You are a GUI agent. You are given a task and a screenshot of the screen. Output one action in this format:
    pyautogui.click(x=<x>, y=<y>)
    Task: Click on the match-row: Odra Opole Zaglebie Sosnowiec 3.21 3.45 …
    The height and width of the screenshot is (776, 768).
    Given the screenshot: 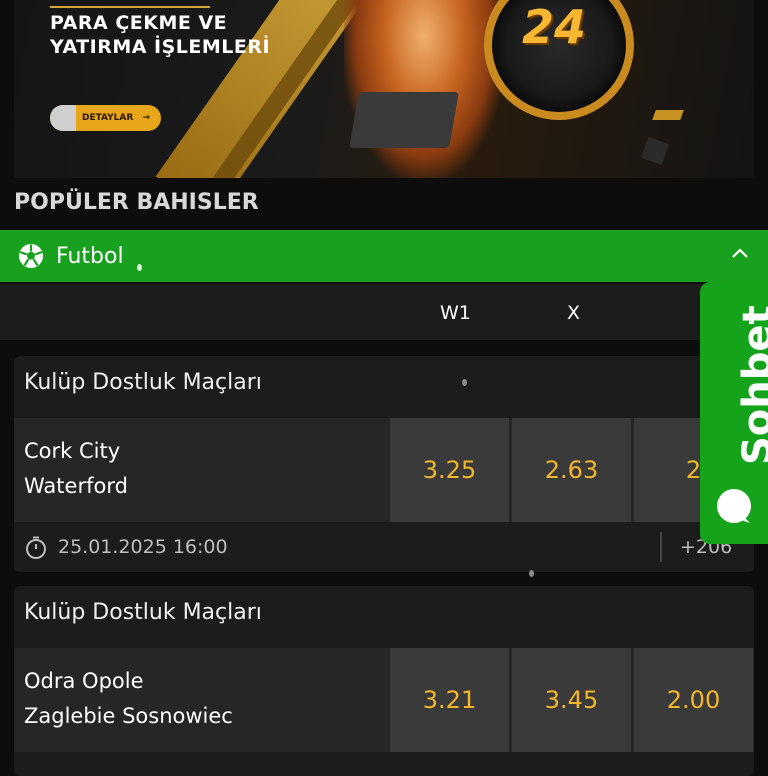 What is the action you would take?
    pyautogui.click(x=384, y=700)
    